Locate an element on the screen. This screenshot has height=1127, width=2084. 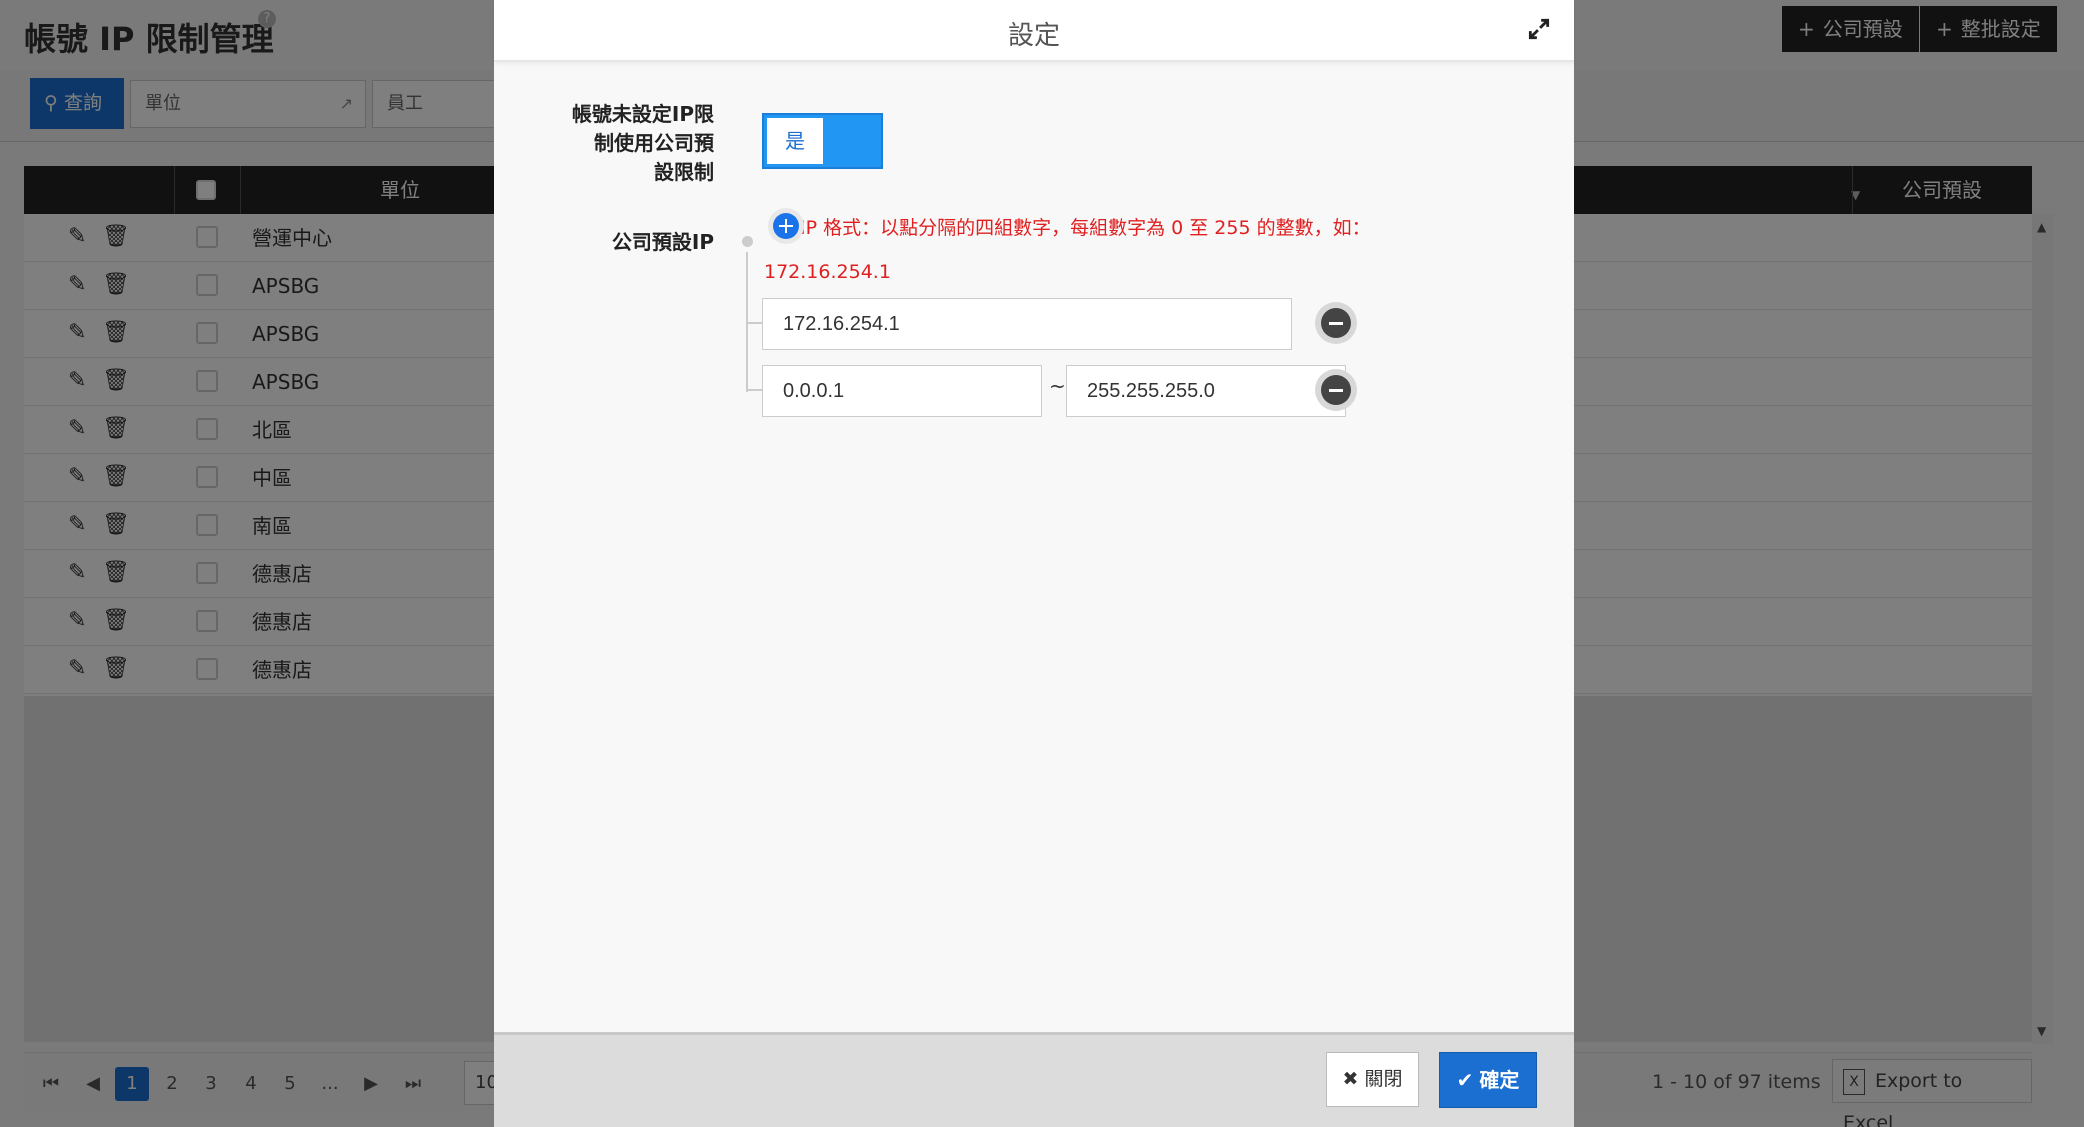
tree-node-dot is located at coordinates (747, 241).